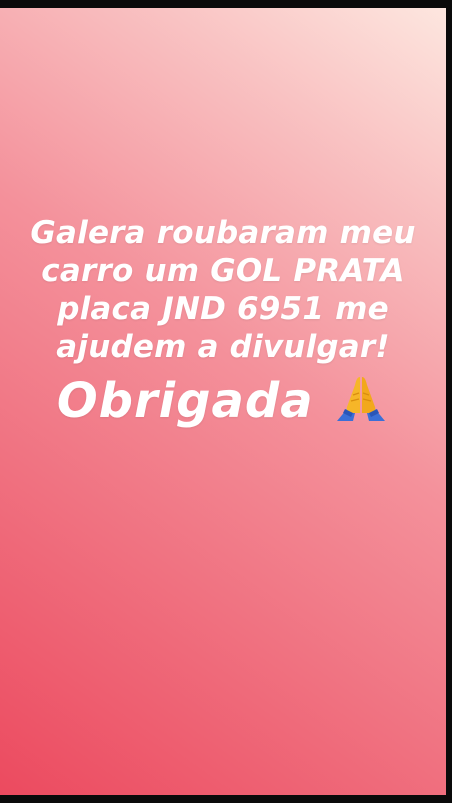  What do you see at coordinates (449, 401) in the screenshot?
I see `screen-edge` at bounding box center [449, 401].